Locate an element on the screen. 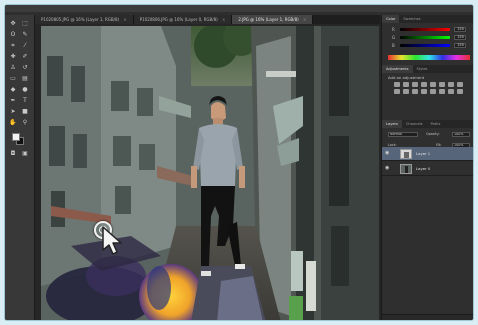  opacity-input: 100% is located at coordinates (461, 134).